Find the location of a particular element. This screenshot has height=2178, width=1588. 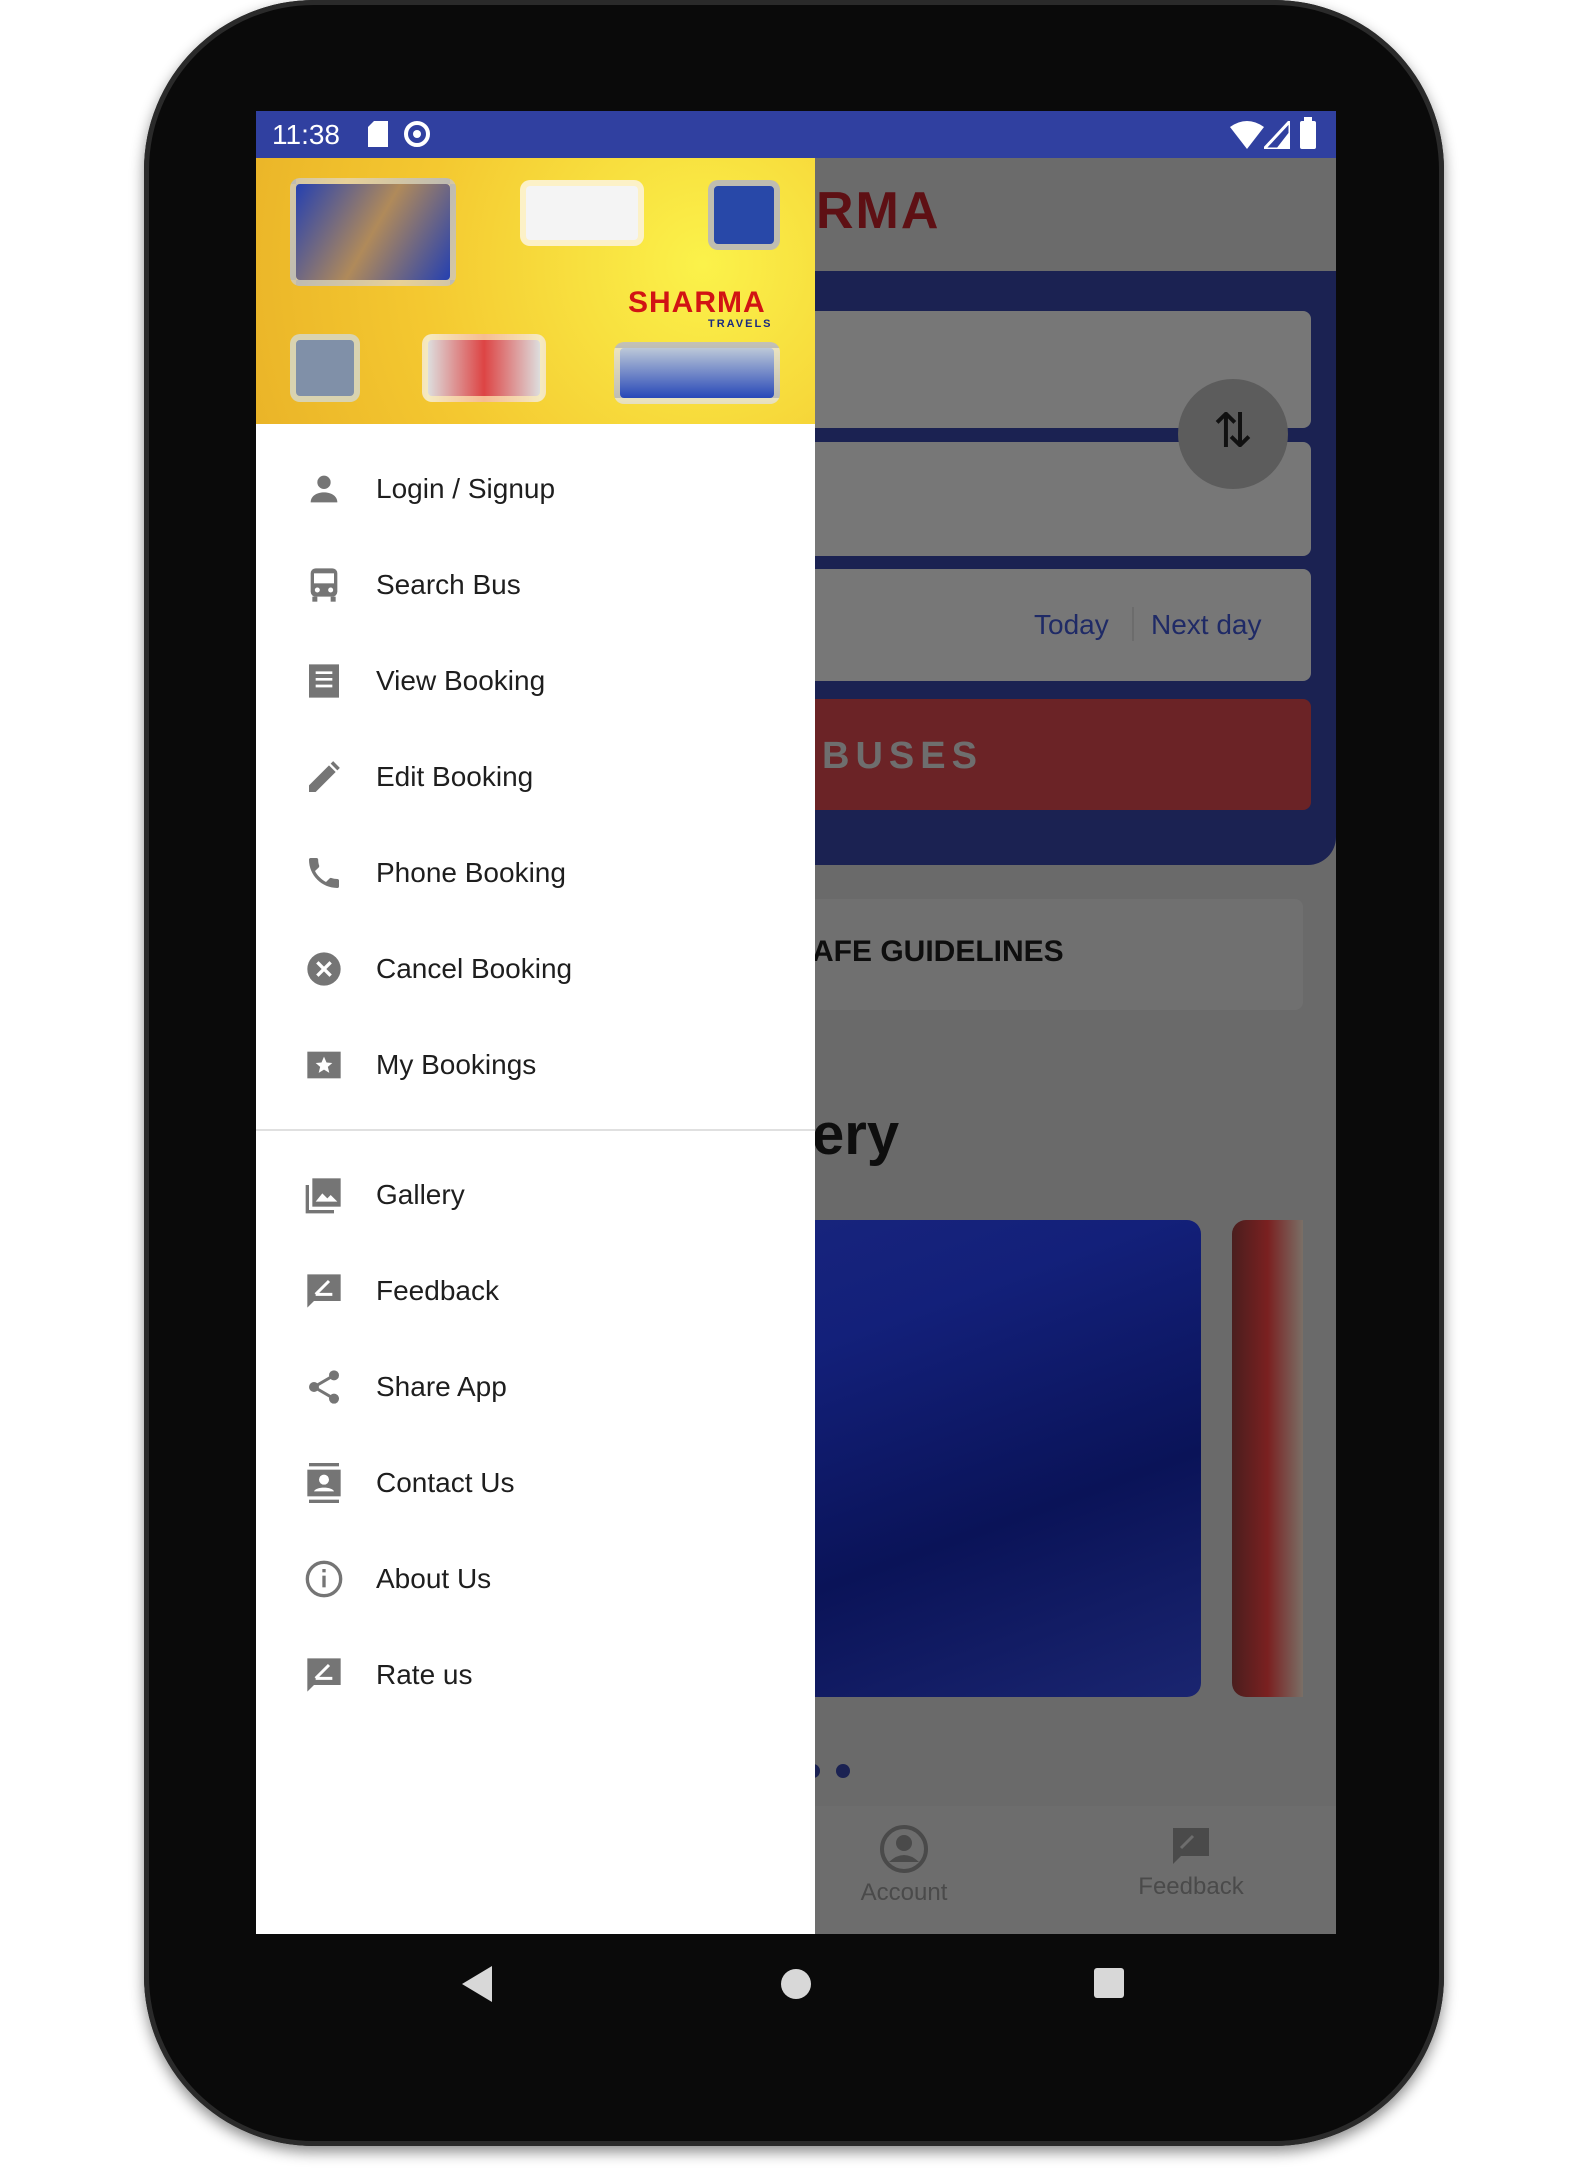

brand-logo: SHARMA is located at coordinates (697, 302).